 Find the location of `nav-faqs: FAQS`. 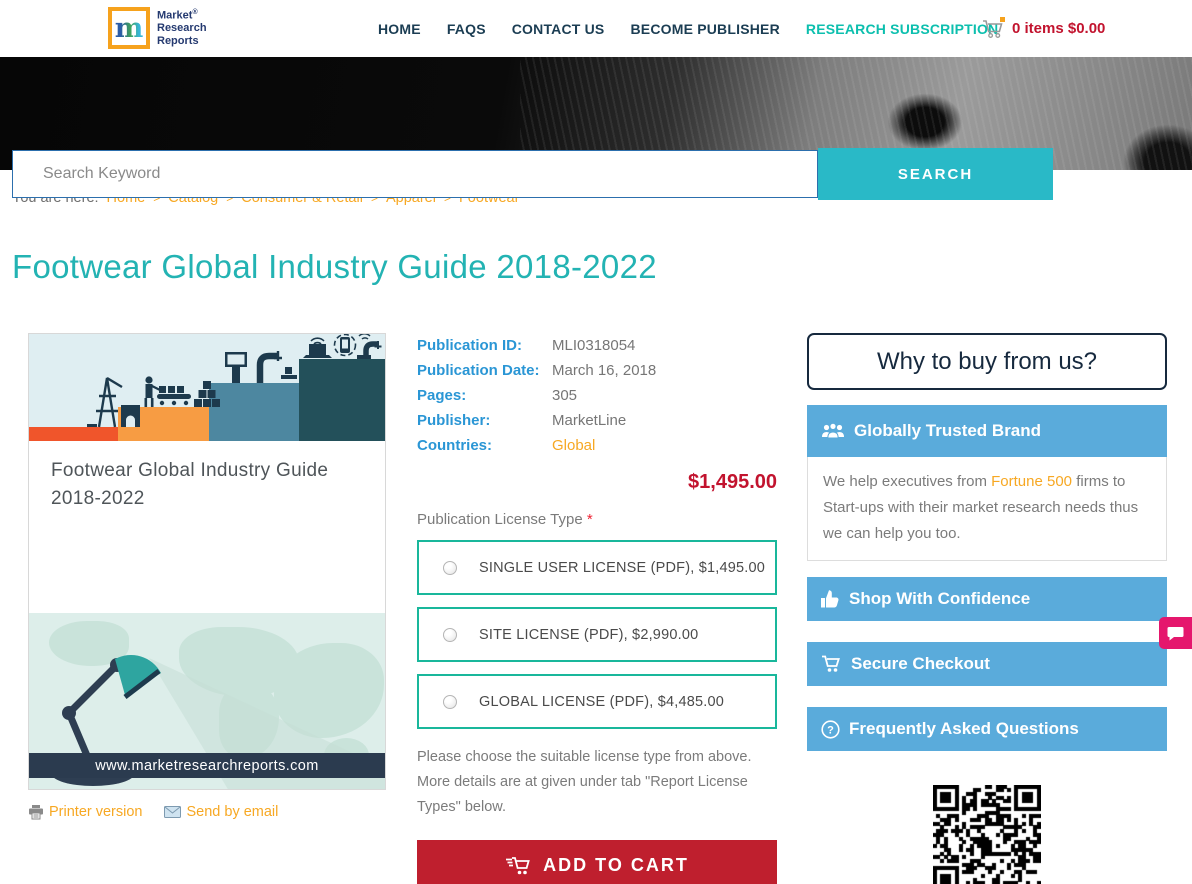

nav-faqs: FAQS is located at coordinates (466, 29).